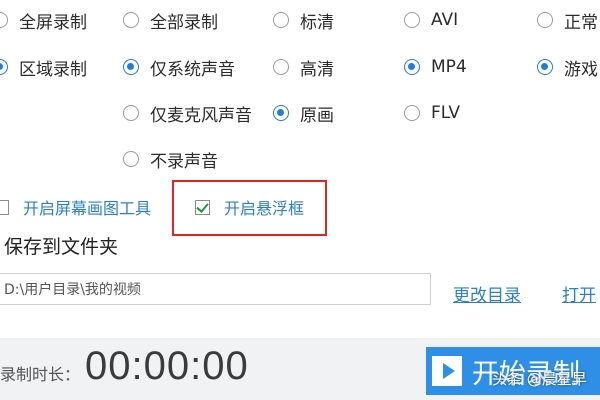  Describe the element at coordinates (581, 69) in the screenshot. I see `radio-mode-game-label: 游戏` at that location.